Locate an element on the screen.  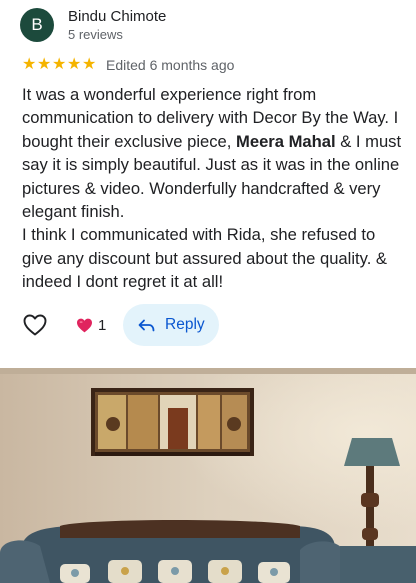
reaction-summary: 1 is located at coordinates (91, 325).